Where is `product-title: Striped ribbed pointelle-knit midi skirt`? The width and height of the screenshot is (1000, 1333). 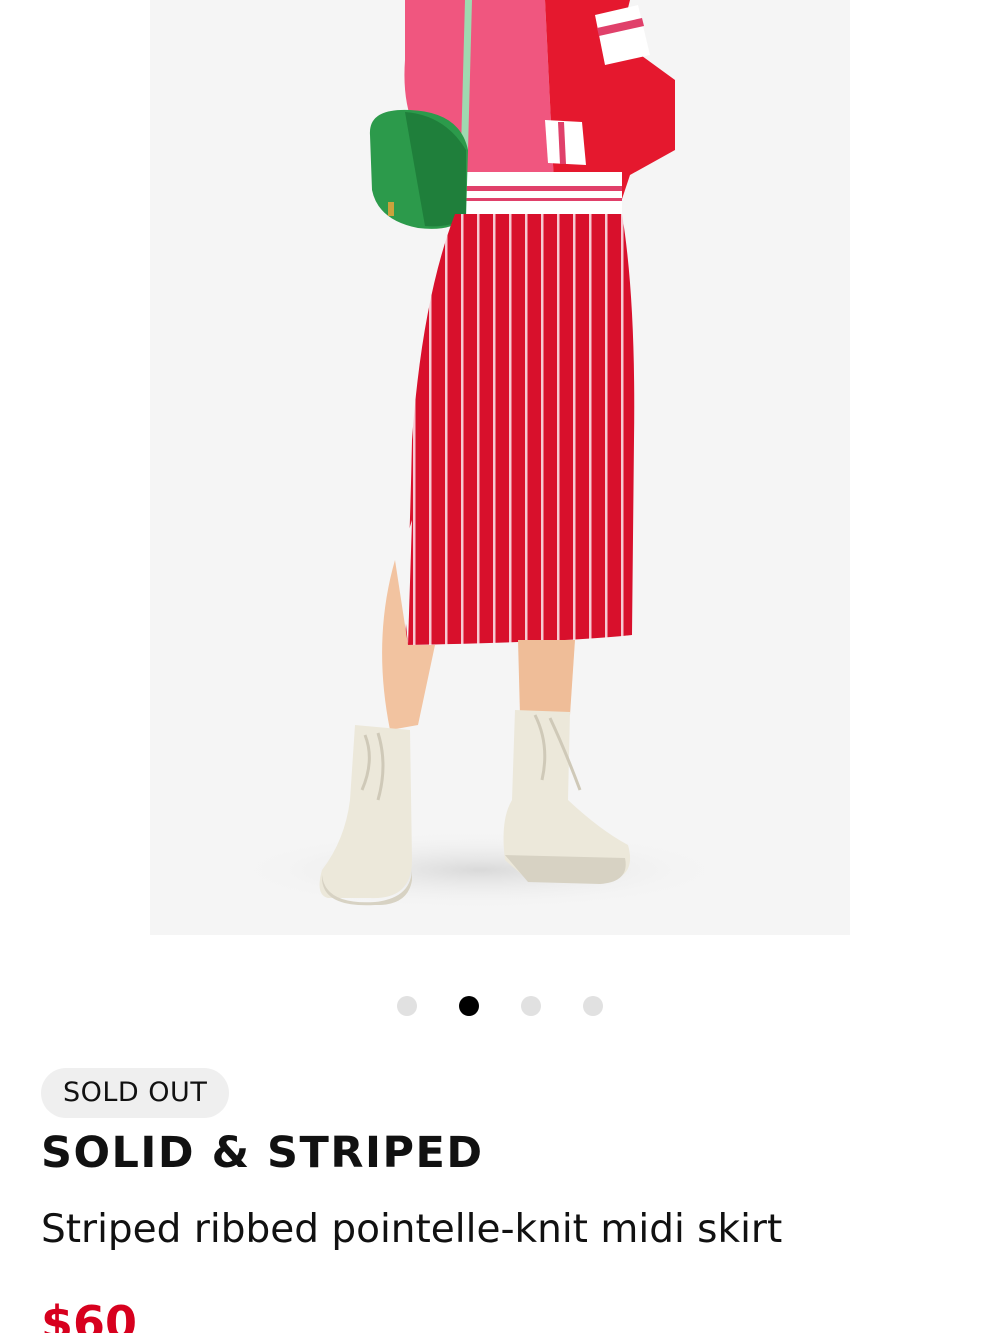 product-title: Striped ribbed pointelle-knit midi skirt is located at coordinates (412, 1229).